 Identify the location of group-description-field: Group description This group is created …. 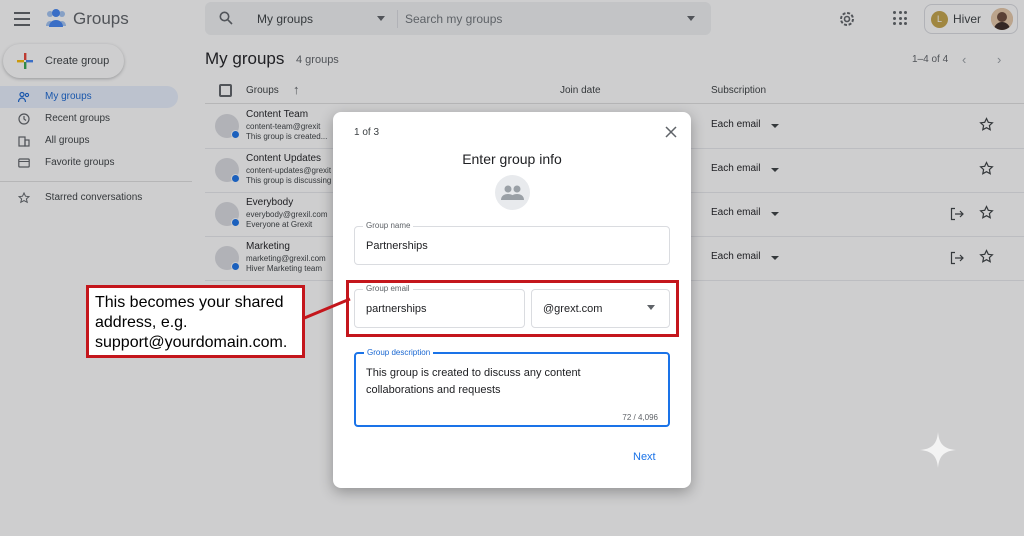
(512, 387).